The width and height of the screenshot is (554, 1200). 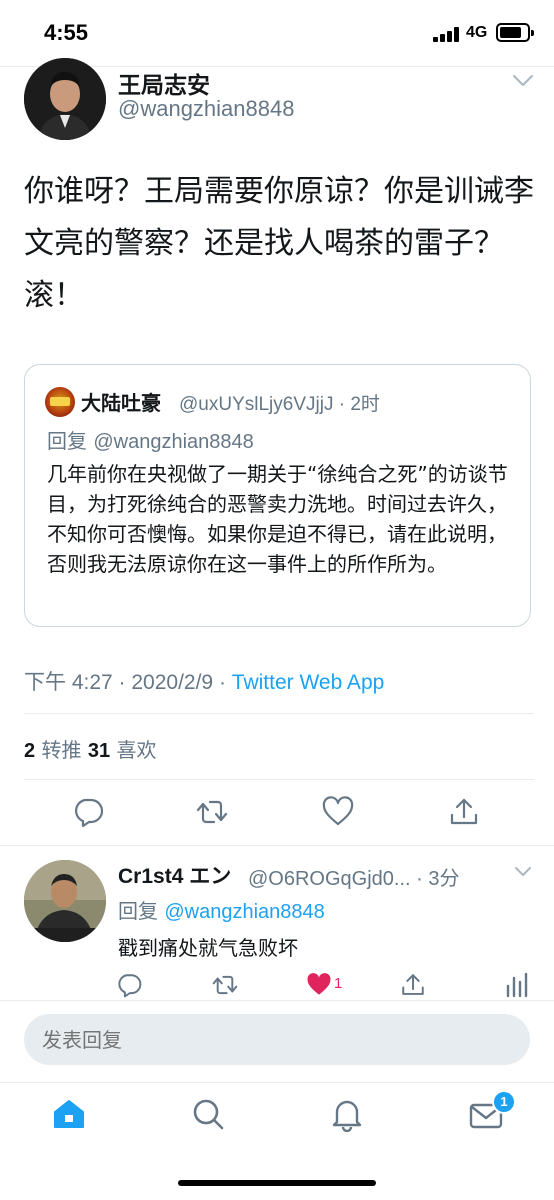 I want to click on author-avatar, so click(x=65, y=99).